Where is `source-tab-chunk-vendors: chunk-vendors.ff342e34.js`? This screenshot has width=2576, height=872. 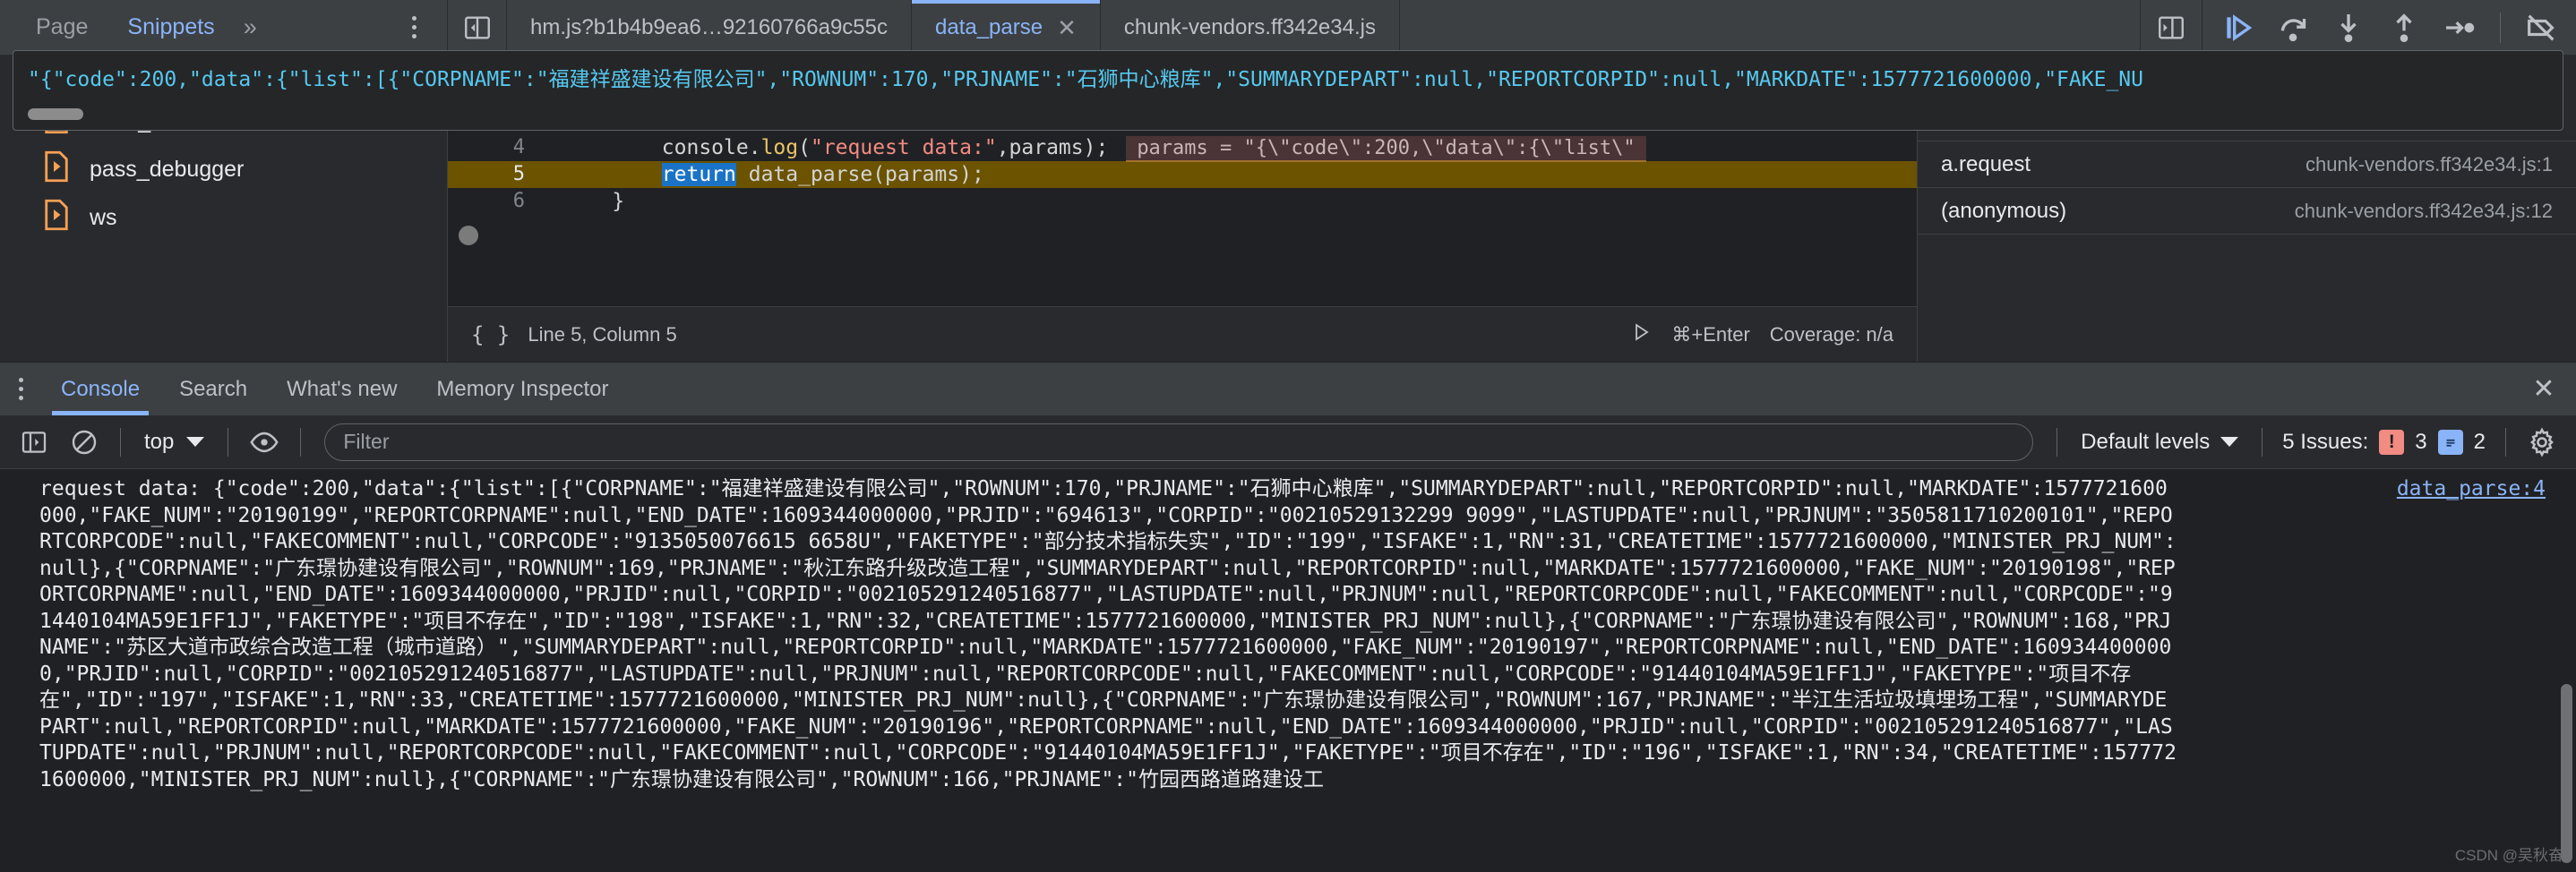 source-tab-chunk-vendors: chunk-vendors.ff342e34.js is located at coordinates (1250, 28).